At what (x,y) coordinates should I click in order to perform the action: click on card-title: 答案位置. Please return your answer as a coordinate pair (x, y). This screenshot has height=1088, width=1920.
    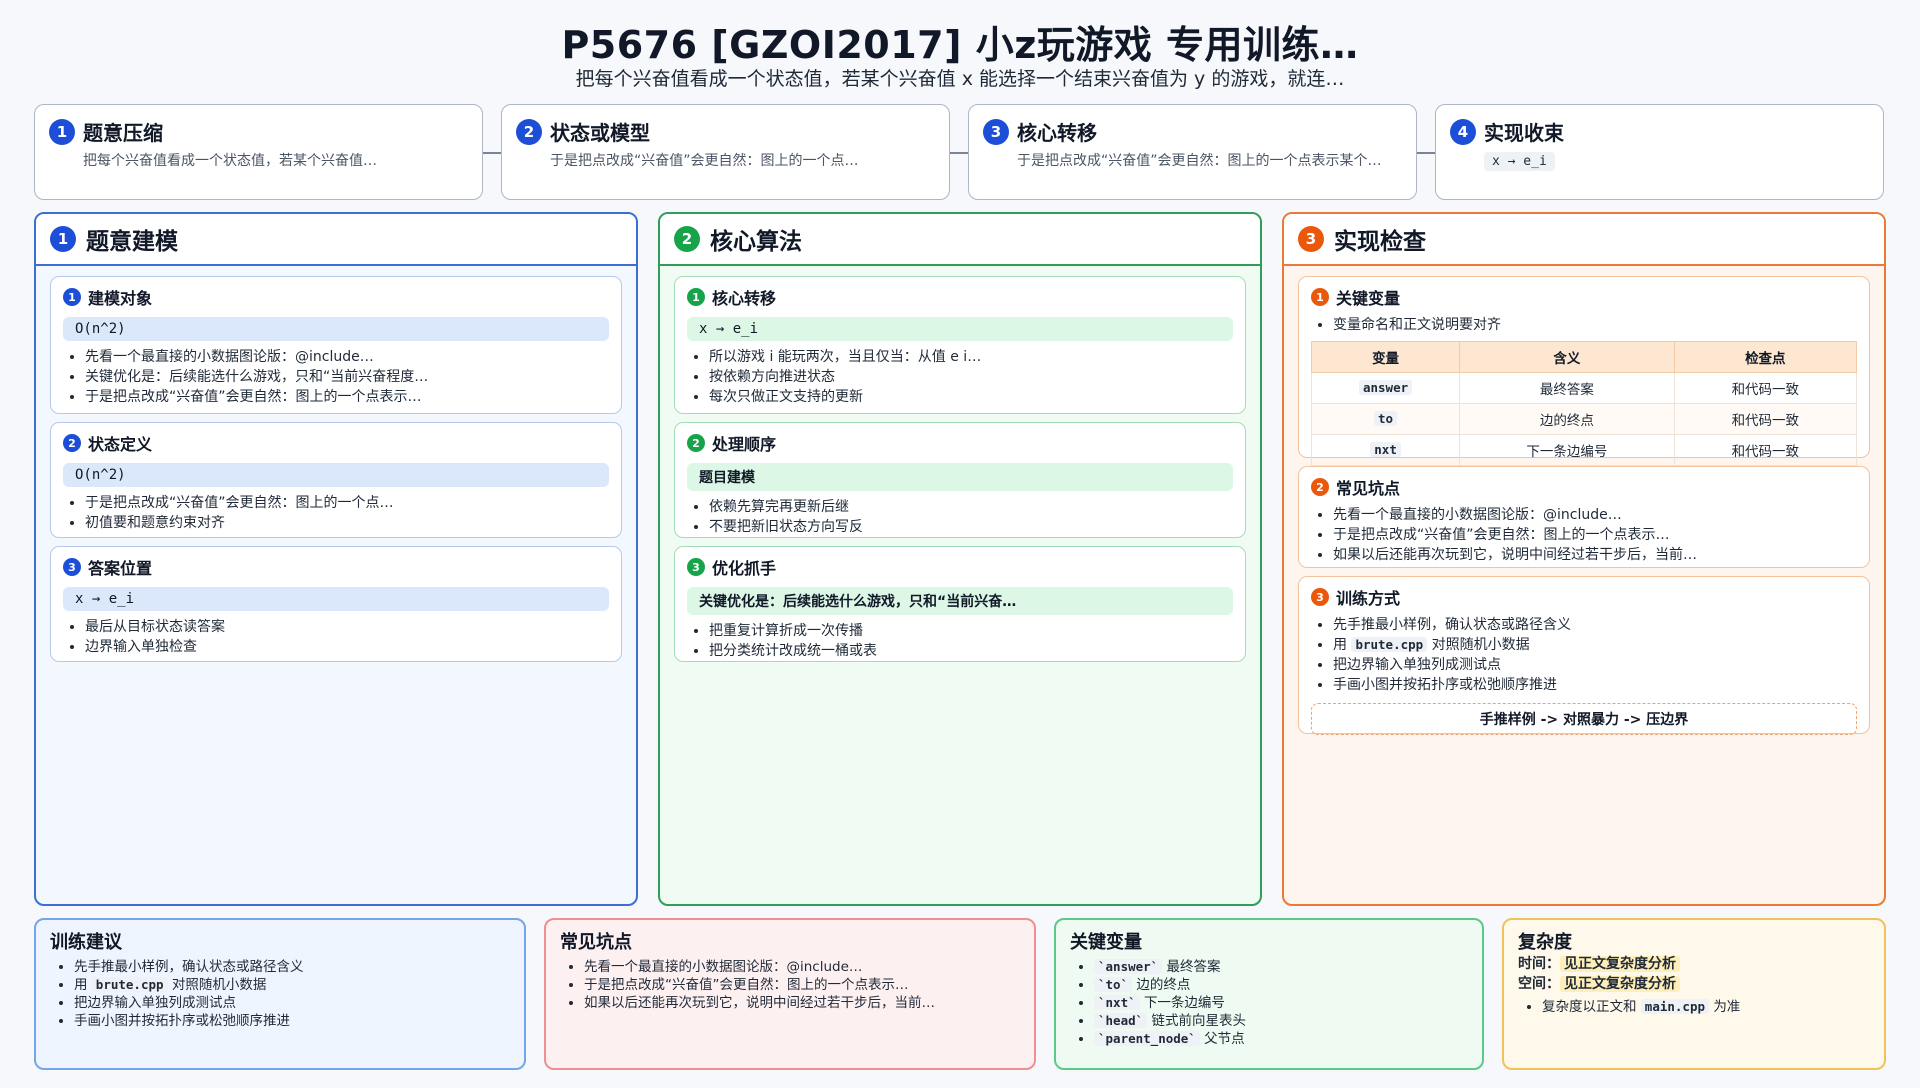
    Looking at the image, I should click on (120, 568).